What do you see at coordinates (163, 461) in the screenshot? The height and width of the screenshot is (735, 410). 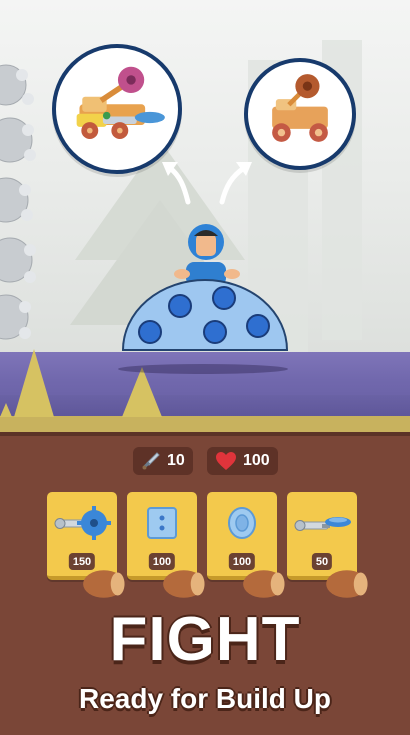 I see `attack-stat: 10` at bounding box center [163, 461].